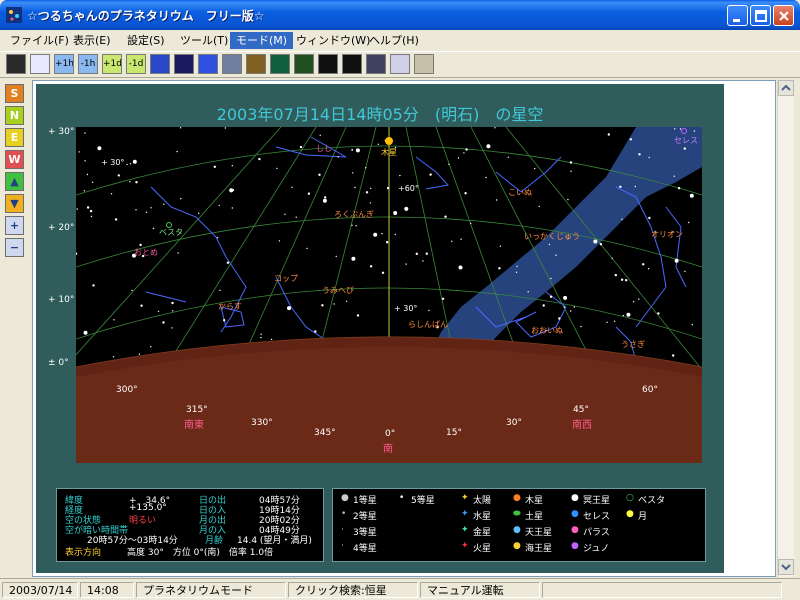 The height and width of the screenshot is (600, 800). Describe the element at coordinates (344, 514) in the screenshot. I see `legend-symbol-icon: •` at that location.